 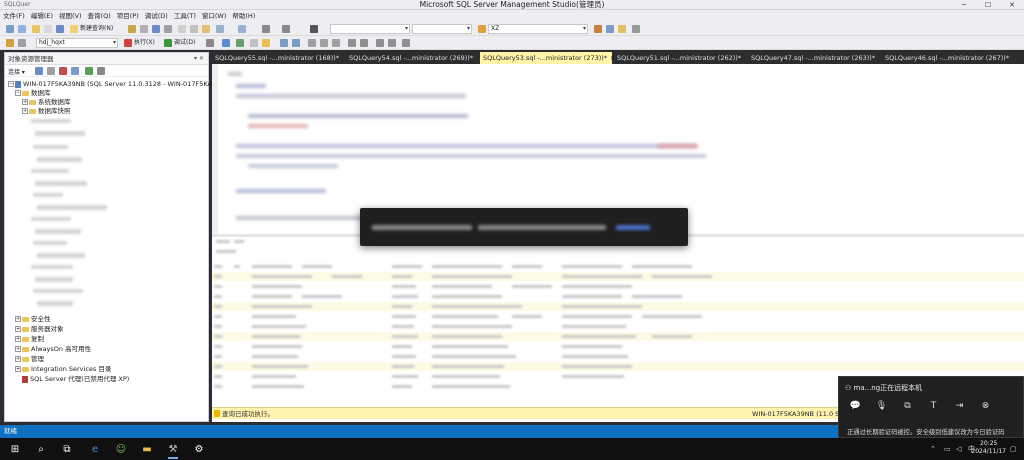 What do you see at coordinates (63, 71) in the screenshot?
I see `stop-icon` at bounding box center [63, 71].